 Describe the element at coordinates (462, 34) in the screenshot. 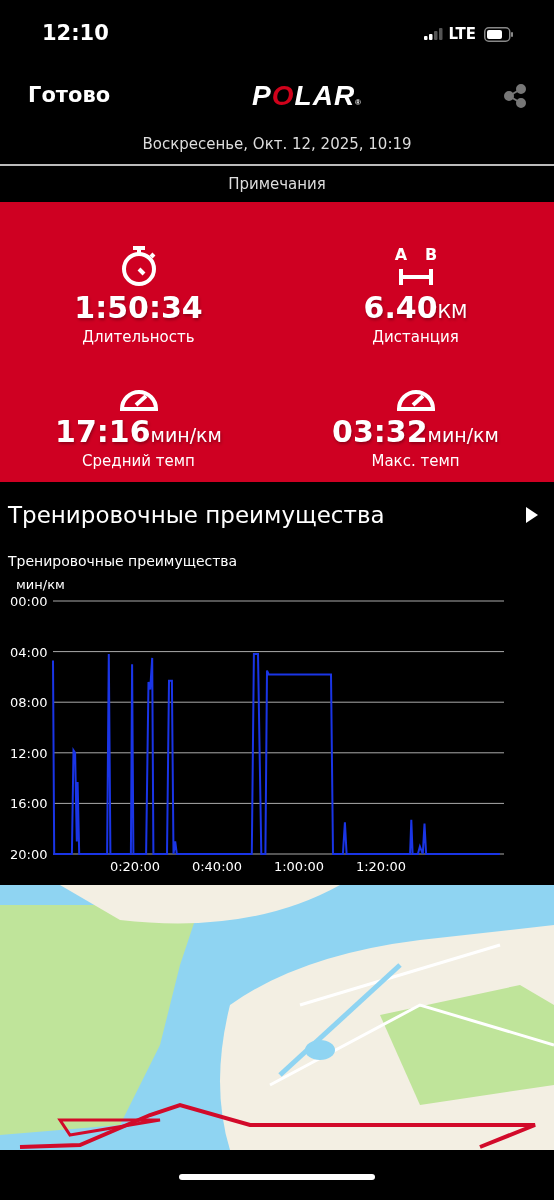

I see `network-label: LTE` at that location.